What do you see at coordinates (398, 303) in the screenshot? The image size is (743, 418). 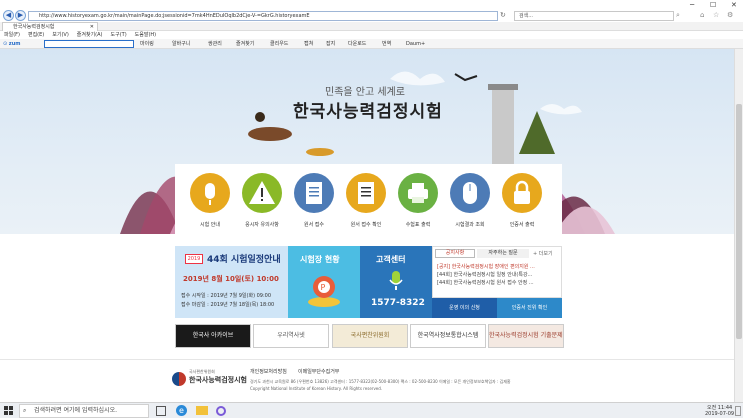 I see `center-phone: 1577-8322` at bounding box center [398, 303].